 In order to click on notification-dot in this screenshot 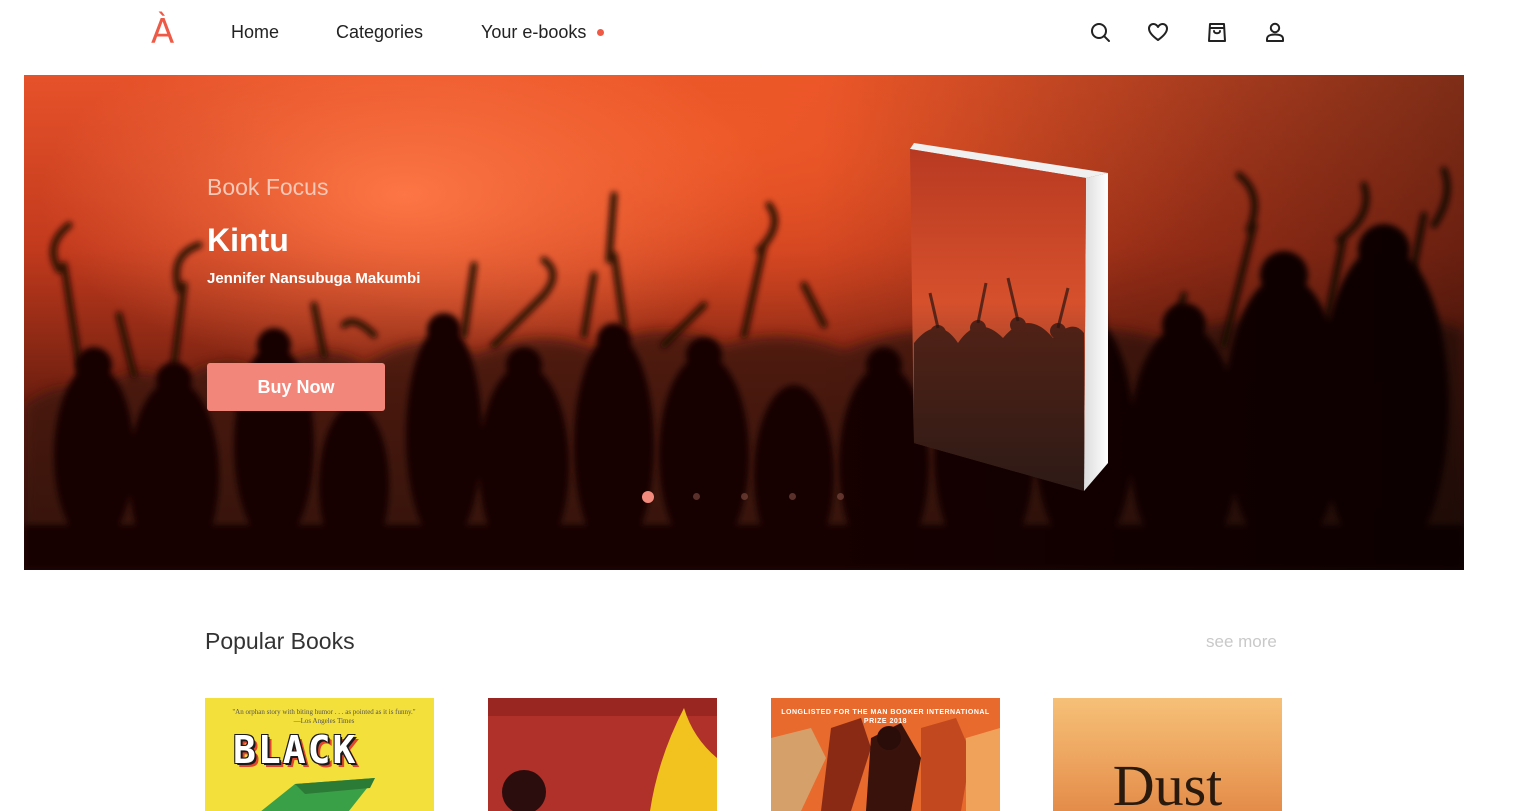, I will do `click(600, 32)`.